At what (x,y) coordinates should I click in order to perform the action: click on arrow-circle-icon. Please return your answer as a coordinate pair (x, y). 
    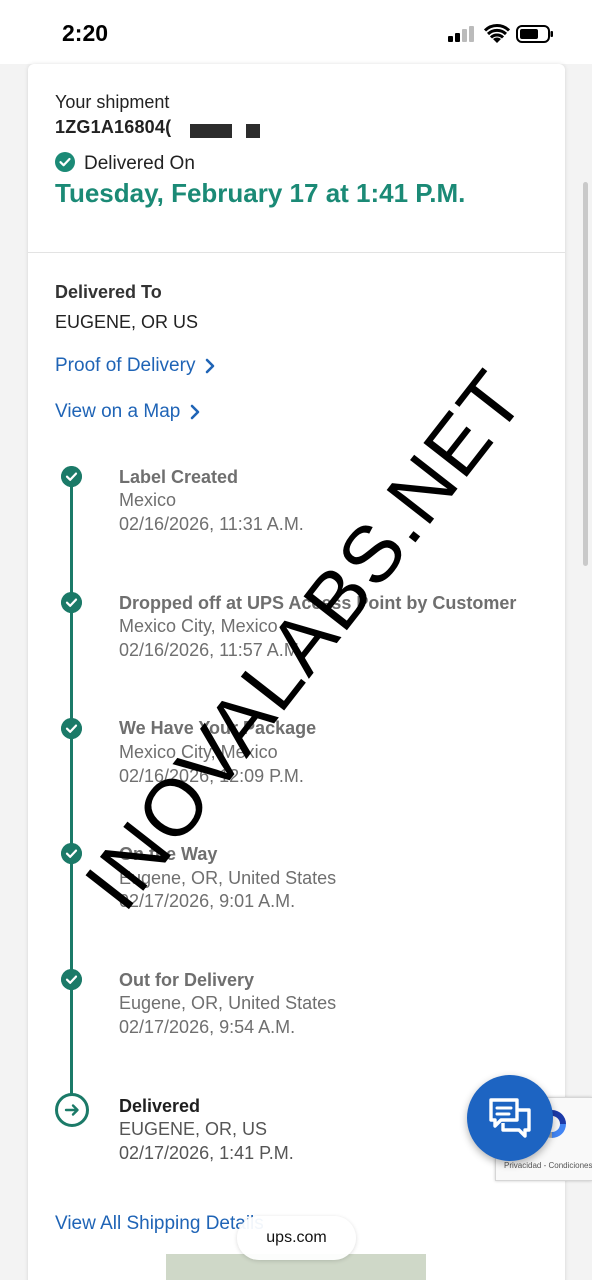
    Looking at the image, I should click on (72, 1110).